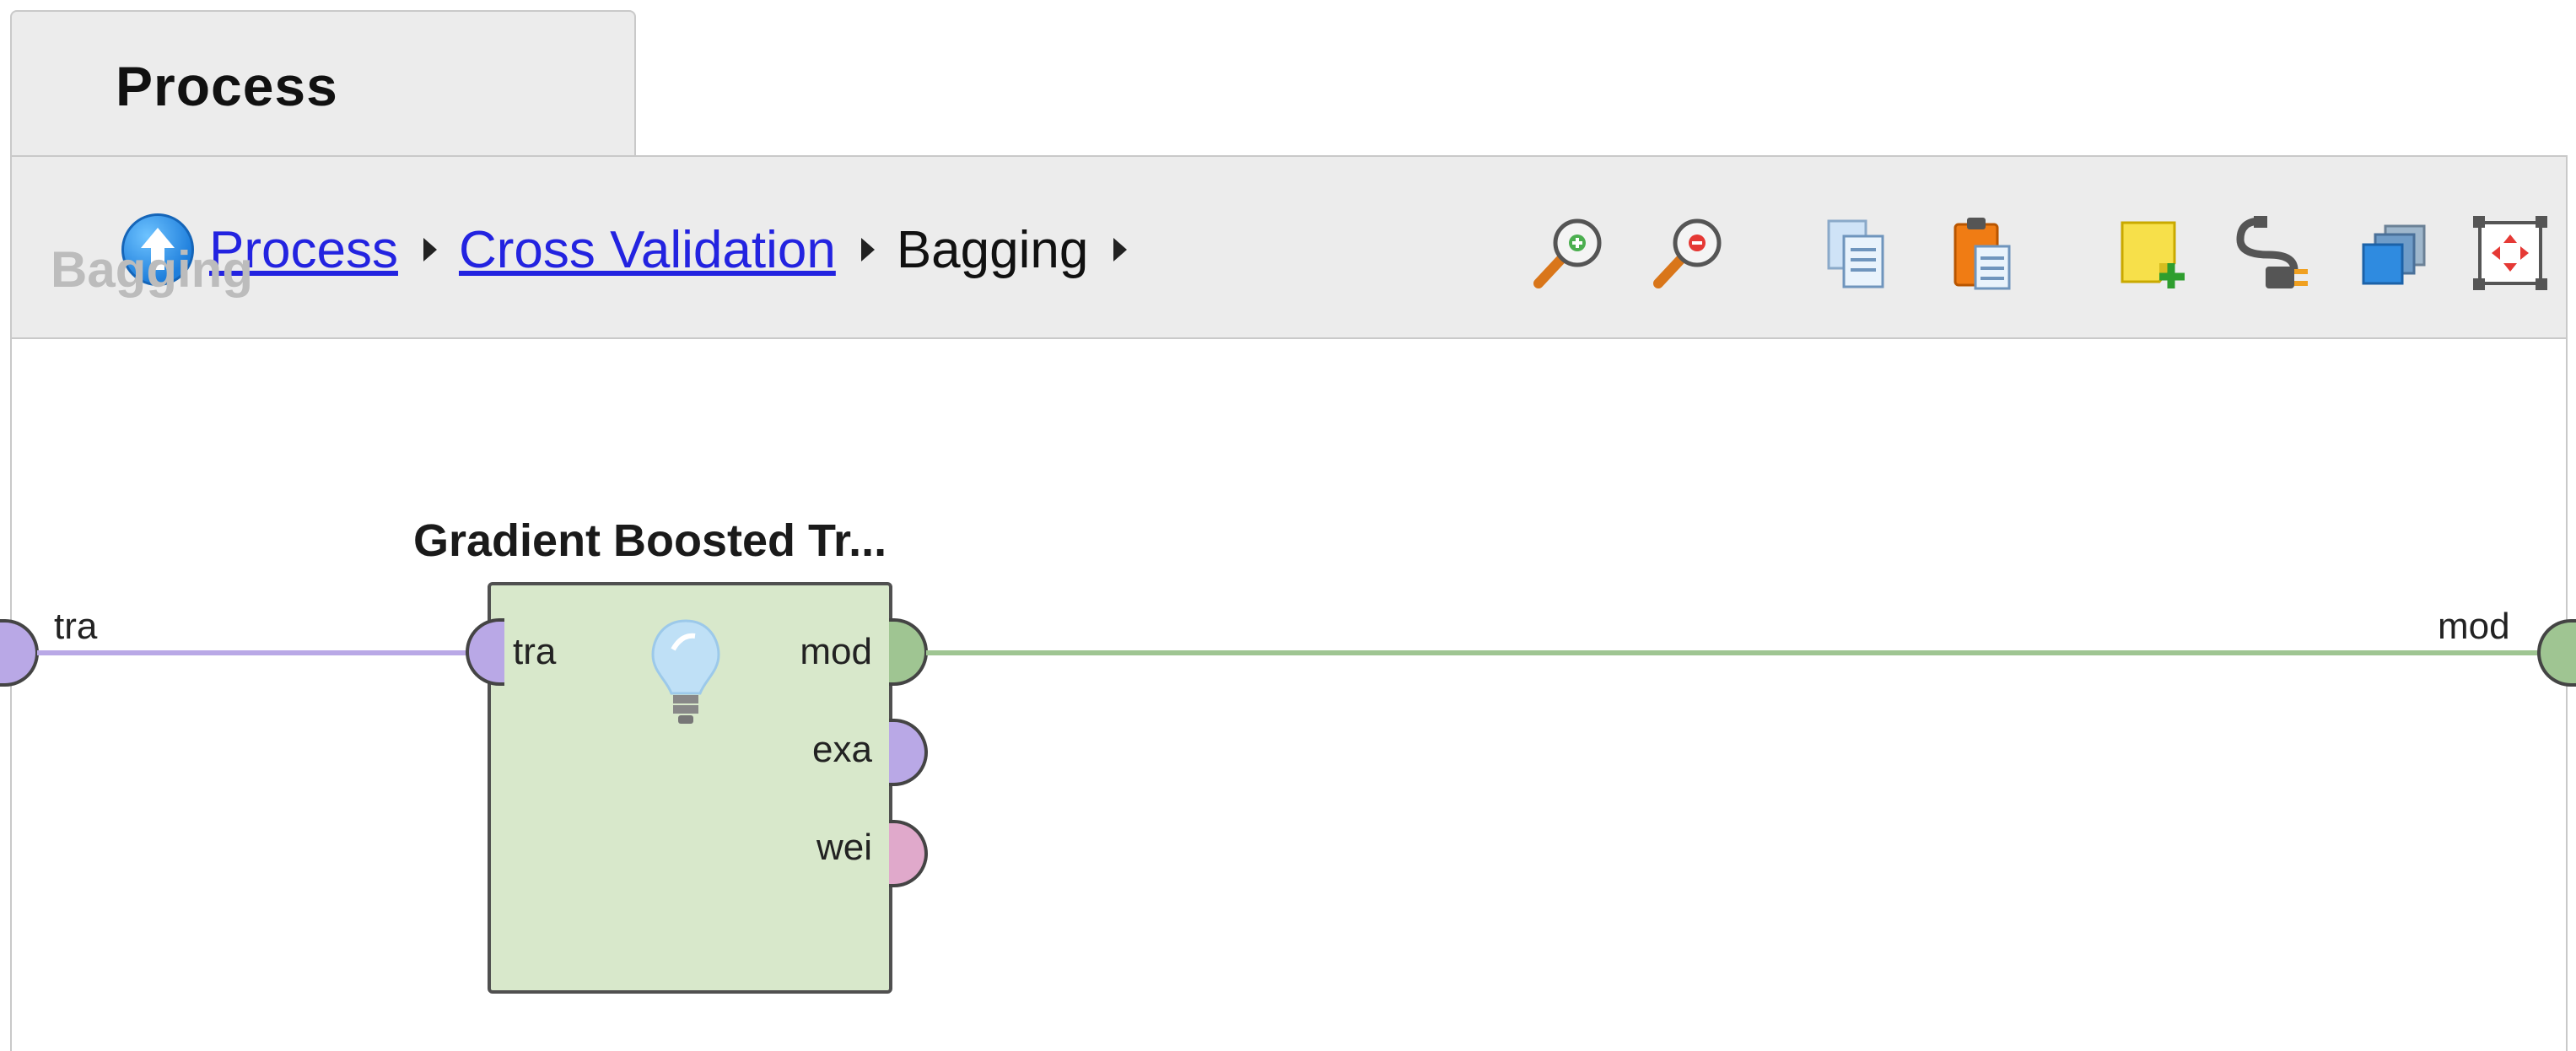  What do you see at coordinates (1855, 253) in the screenshot?
I see `copy-icon` at bounding box center [1855, 253].